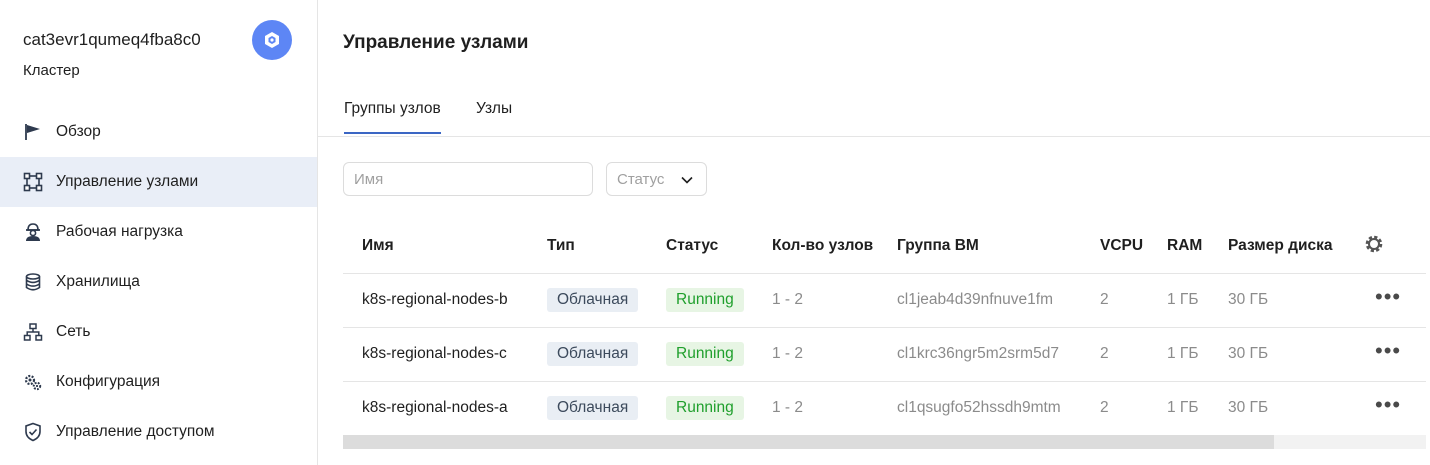 This screenshot has height=465, width=1430. What do you see at coordinates (445, 408) in the screenshot?
I see `cell-name: k8s-regional-nodes-a` at bounding box center [445, 408].